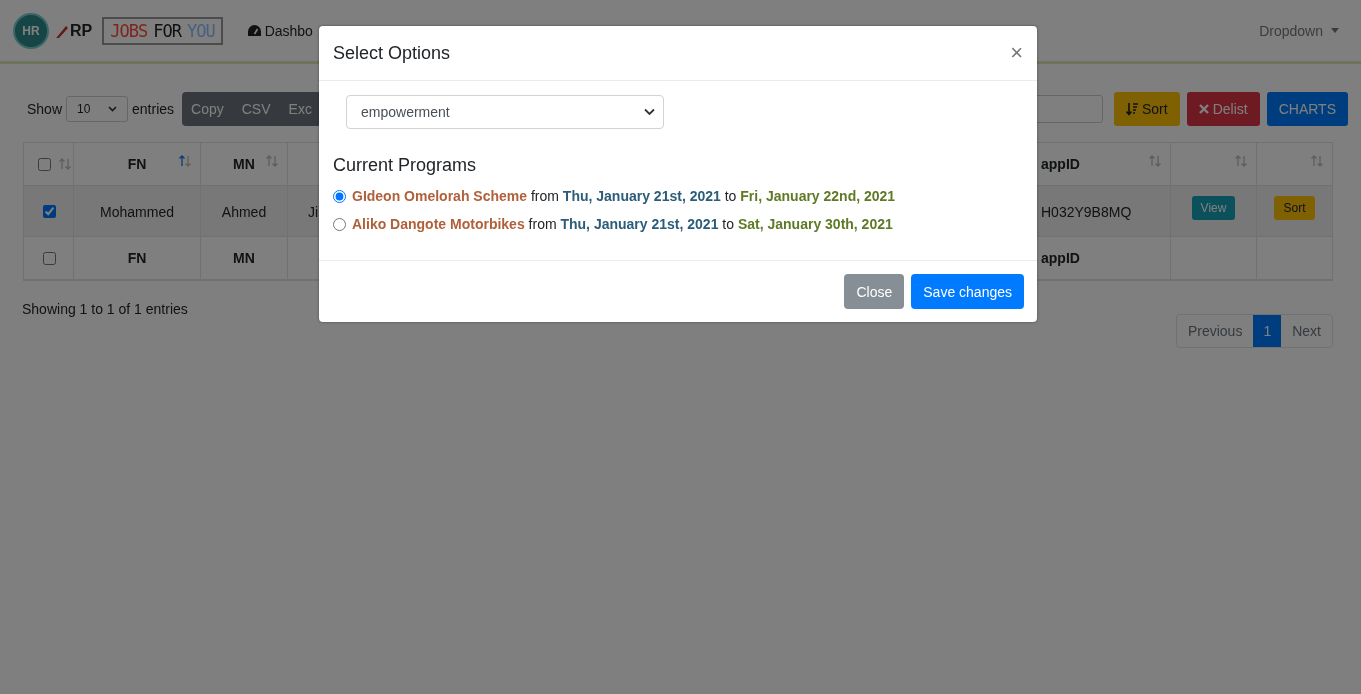 The image size is (1361, 694). I want to click on column-footer: appID, so click(1060, 258).